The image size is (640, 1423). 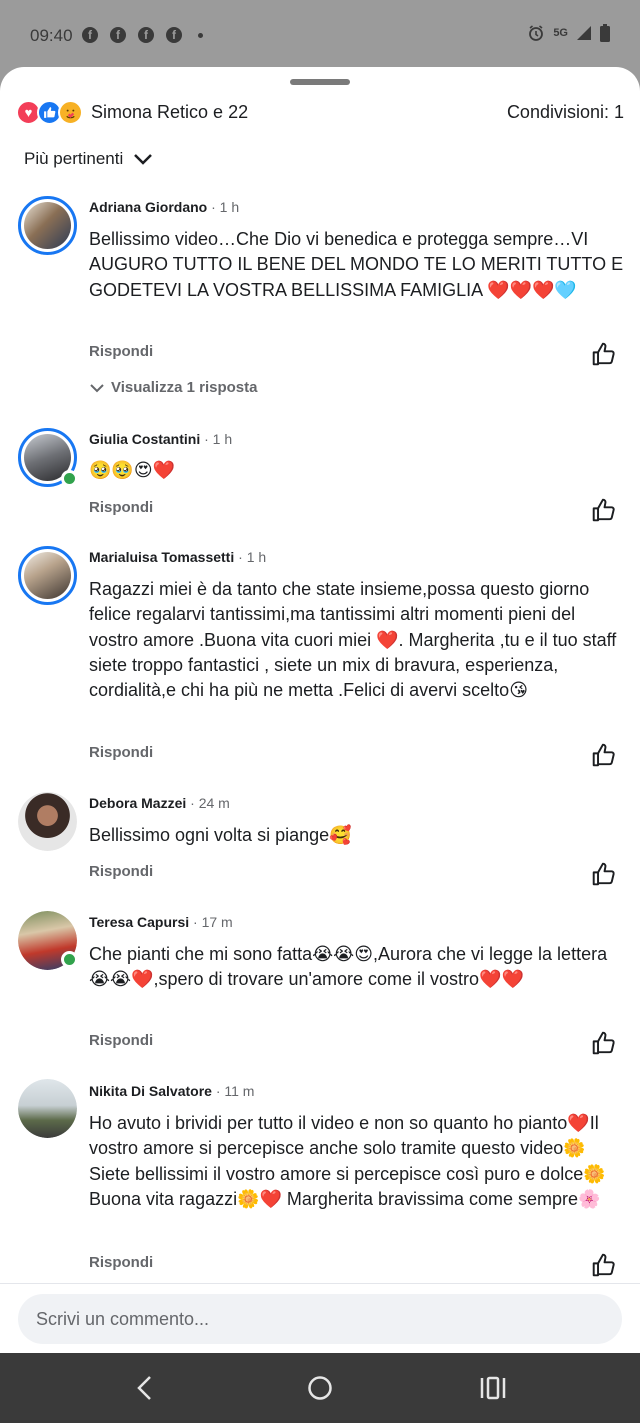 I want to click on comment-author: Marialuisa Tomassetti, so click(x=161, y=557).